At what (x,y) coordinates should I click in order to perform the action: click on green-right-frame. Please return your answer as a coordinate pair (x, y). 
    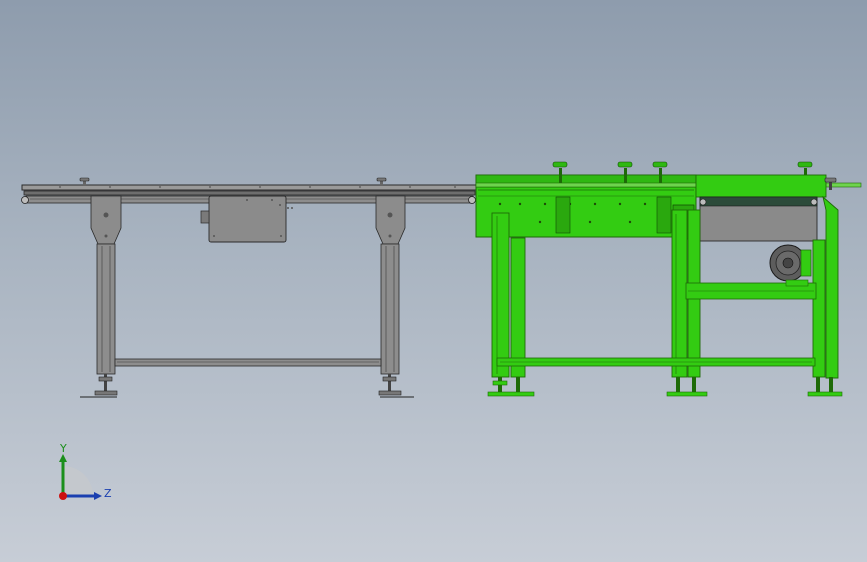
    Looking at the image, I should click on (761, 186).